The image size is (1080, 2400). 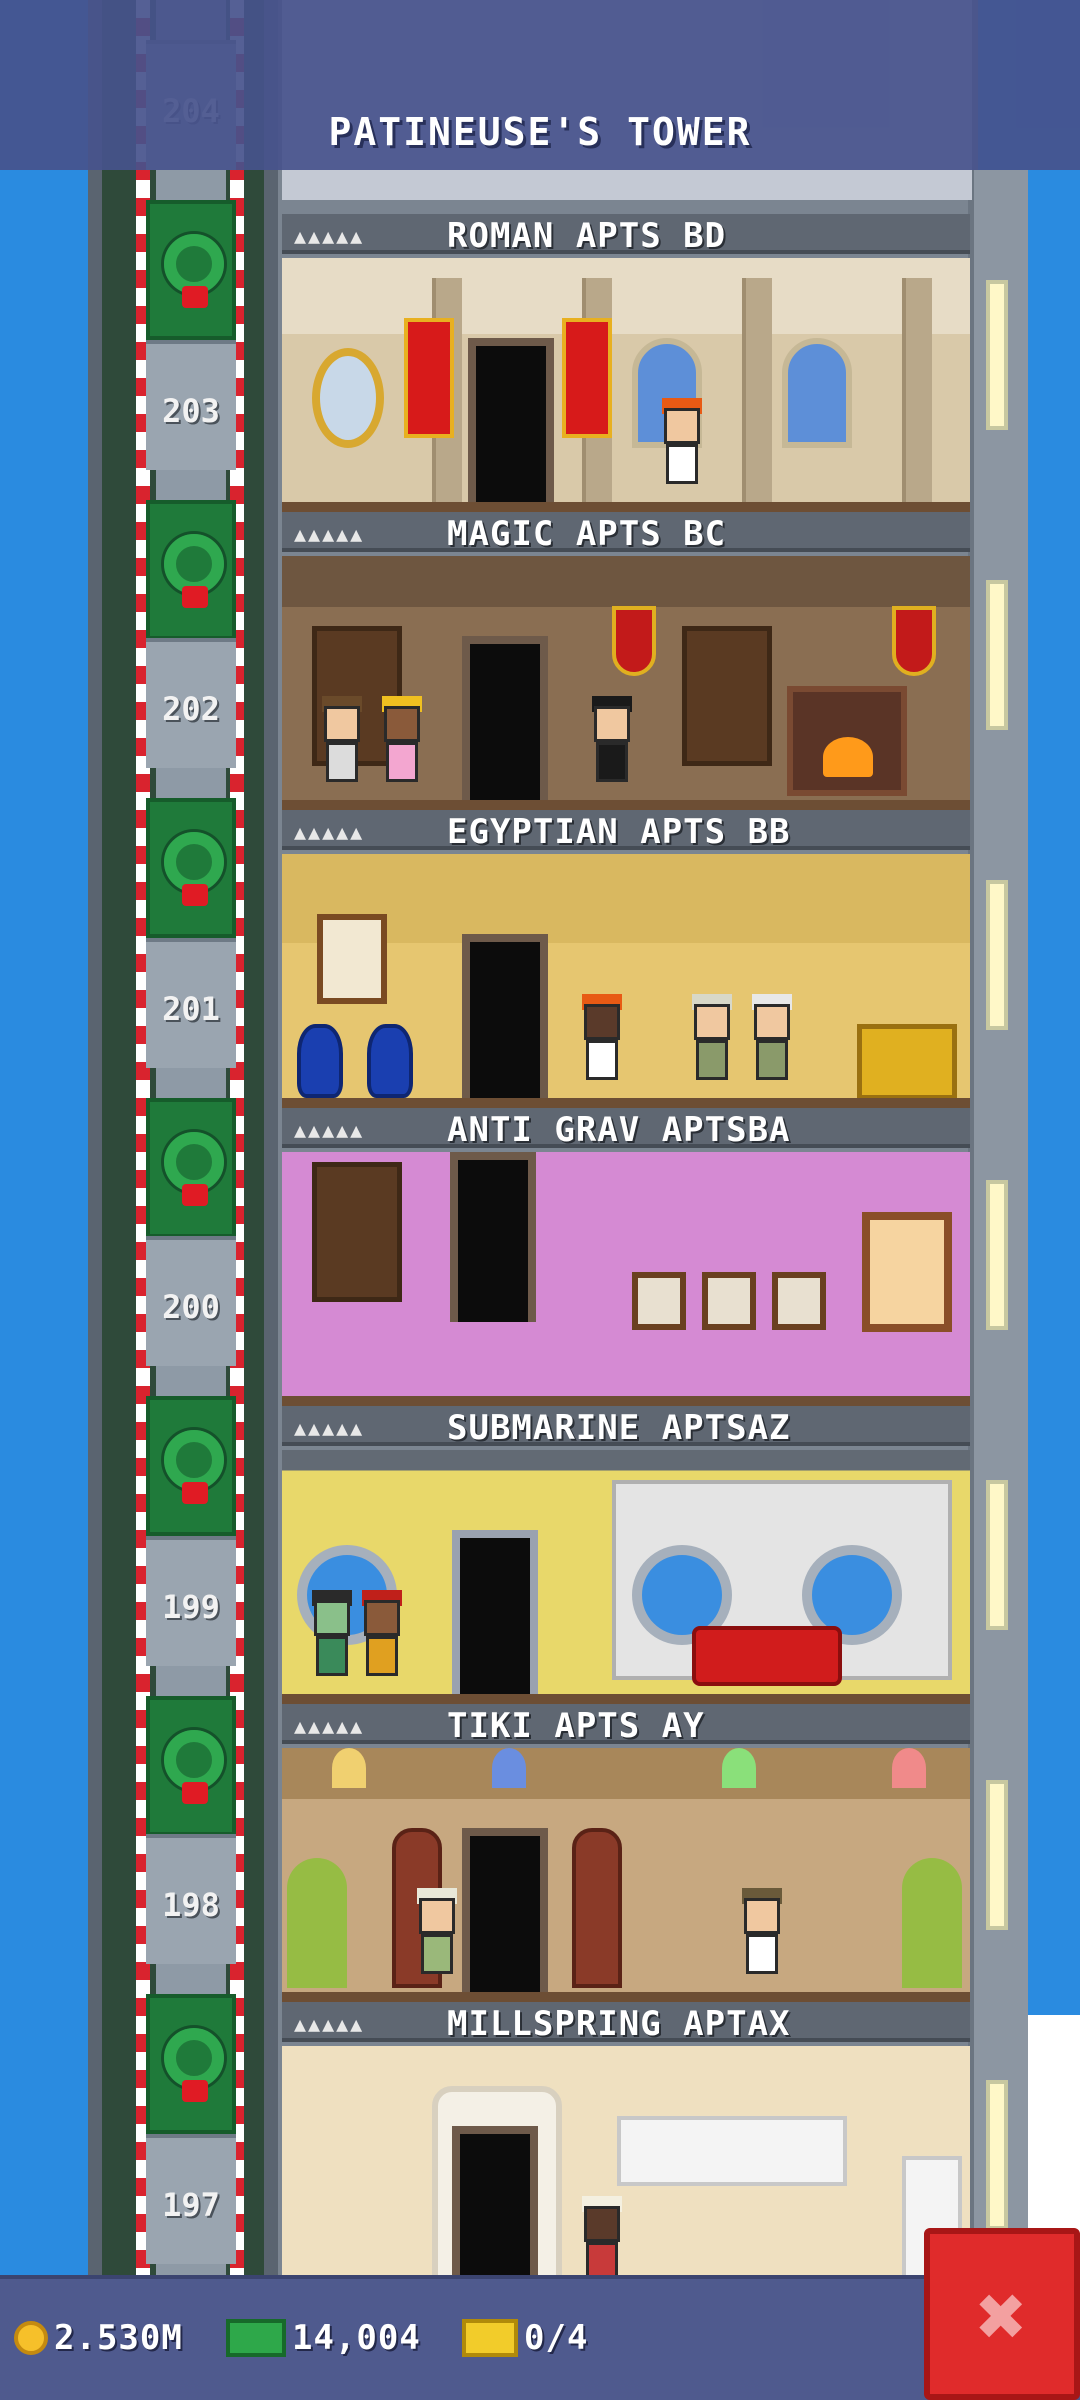 What do you see at coordinates (191, 1607) in the screenshot?
I see `floor-number: 199` at bounding box center [191, 1607].